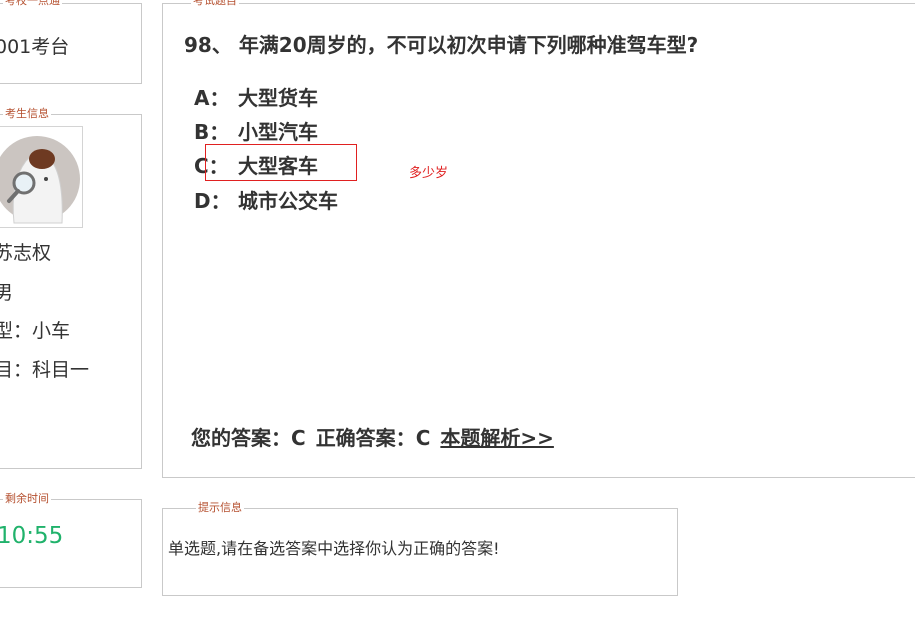 The width and height of the screenshot is (915, 618). What do you see at coordinates (497, 438) in the screenshot?
I see `analysis-link: 本题解析>>` at bounding box center [497, 438].